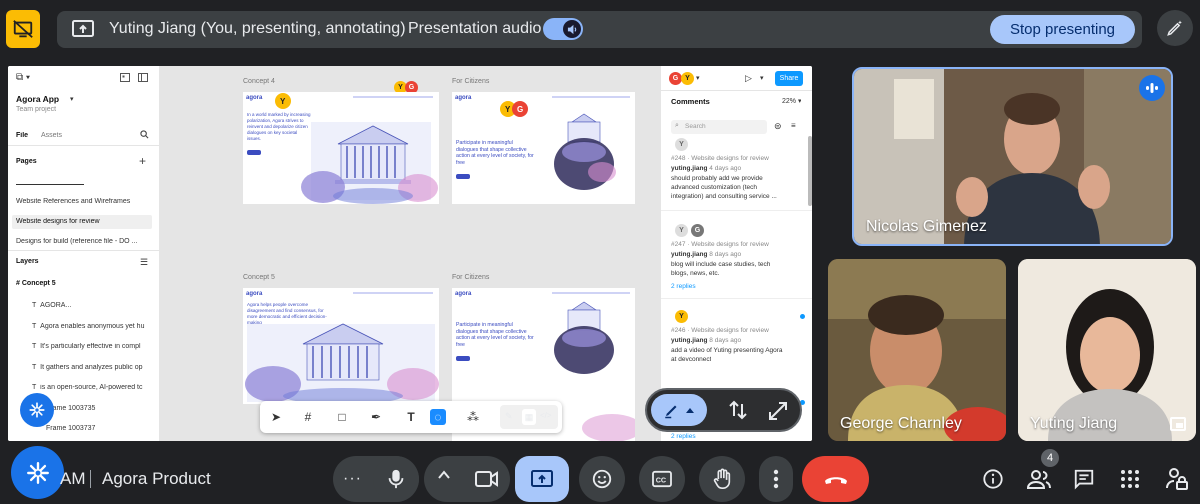 This screenshot has height=504, width=1200. I want to click on pages-header: Pages, so click(26, 161).